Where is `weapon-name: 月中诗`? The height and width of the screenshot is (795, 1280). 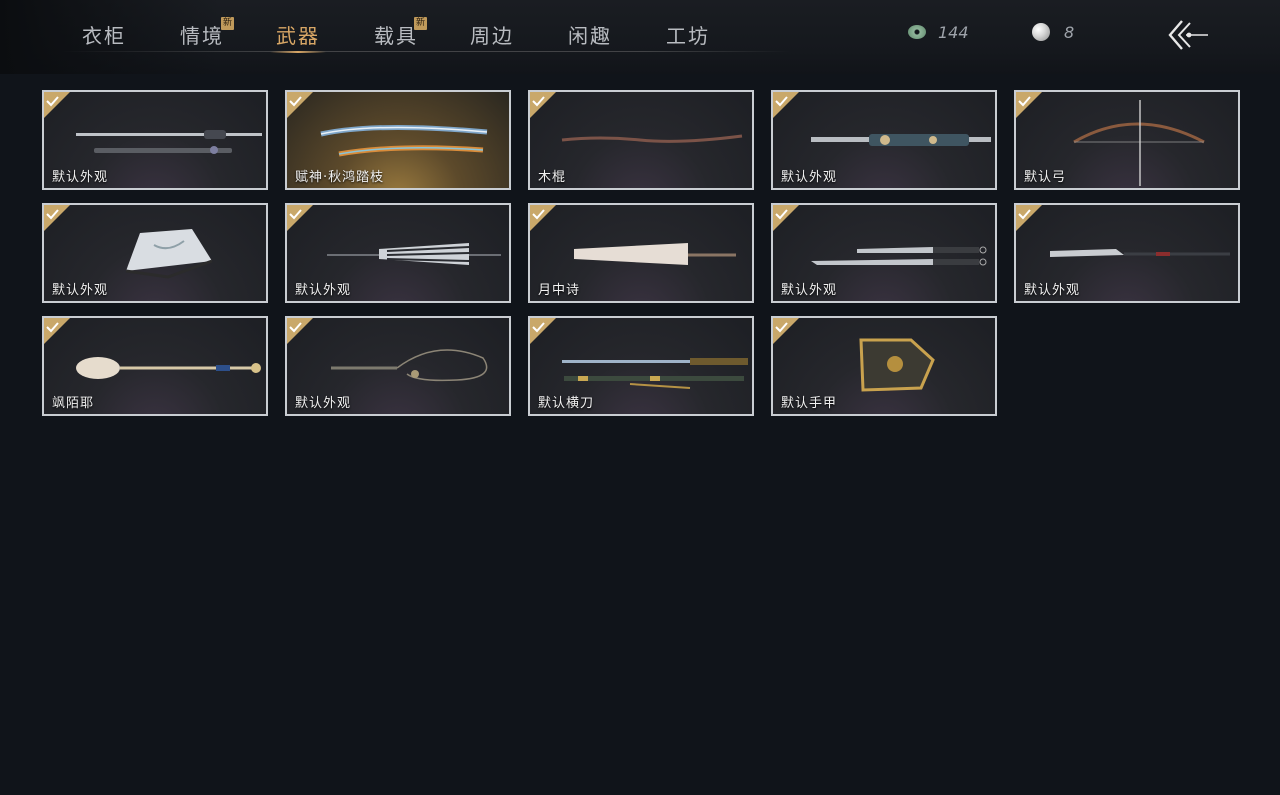
weapon-name: 月中诗 is located at coordinates (559, 290).